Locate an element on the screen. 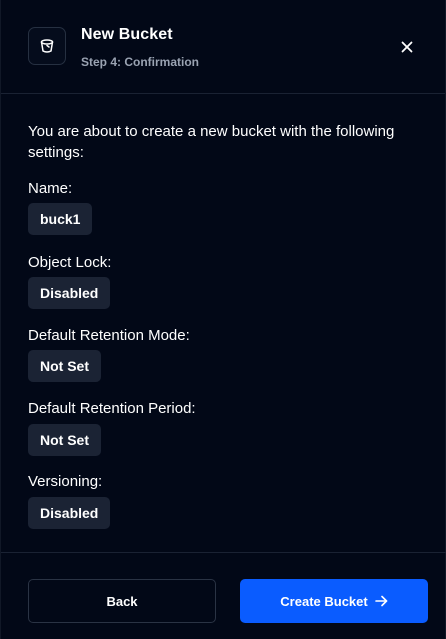 The image size is (446, 639). versioning-value: Disabled is located at coordinates (69, 513).